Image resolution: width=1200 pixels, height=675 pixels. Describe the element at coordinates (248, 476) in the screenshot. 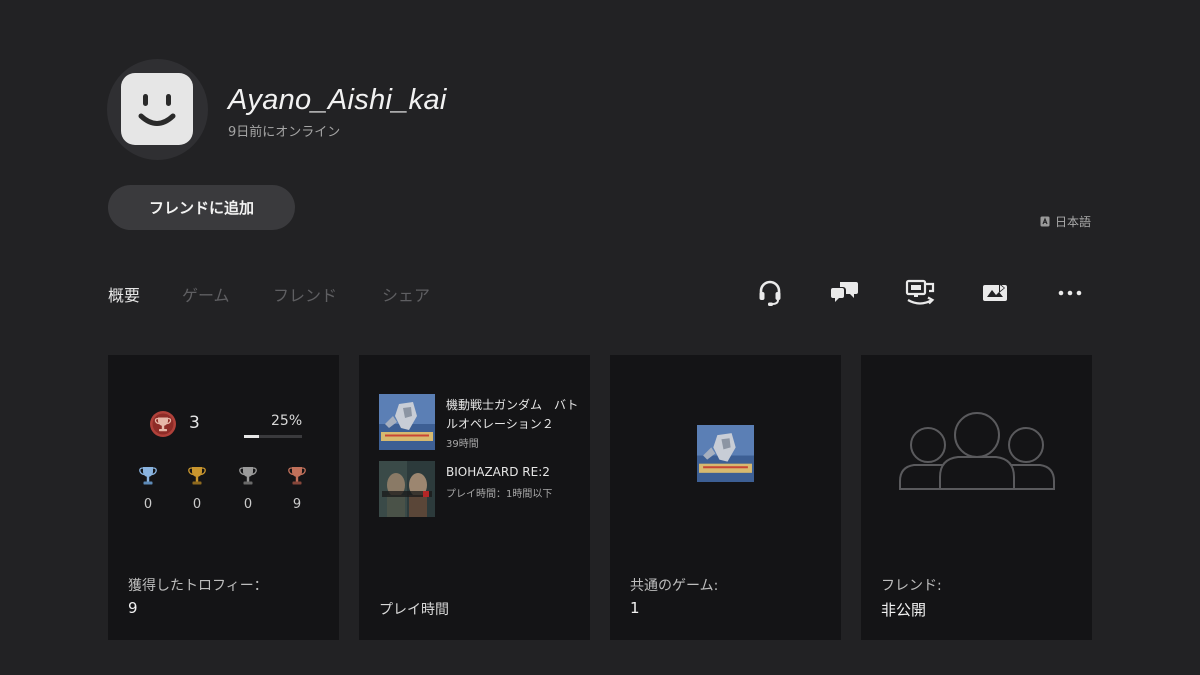

I see `silver-trophy-icon` at that location.